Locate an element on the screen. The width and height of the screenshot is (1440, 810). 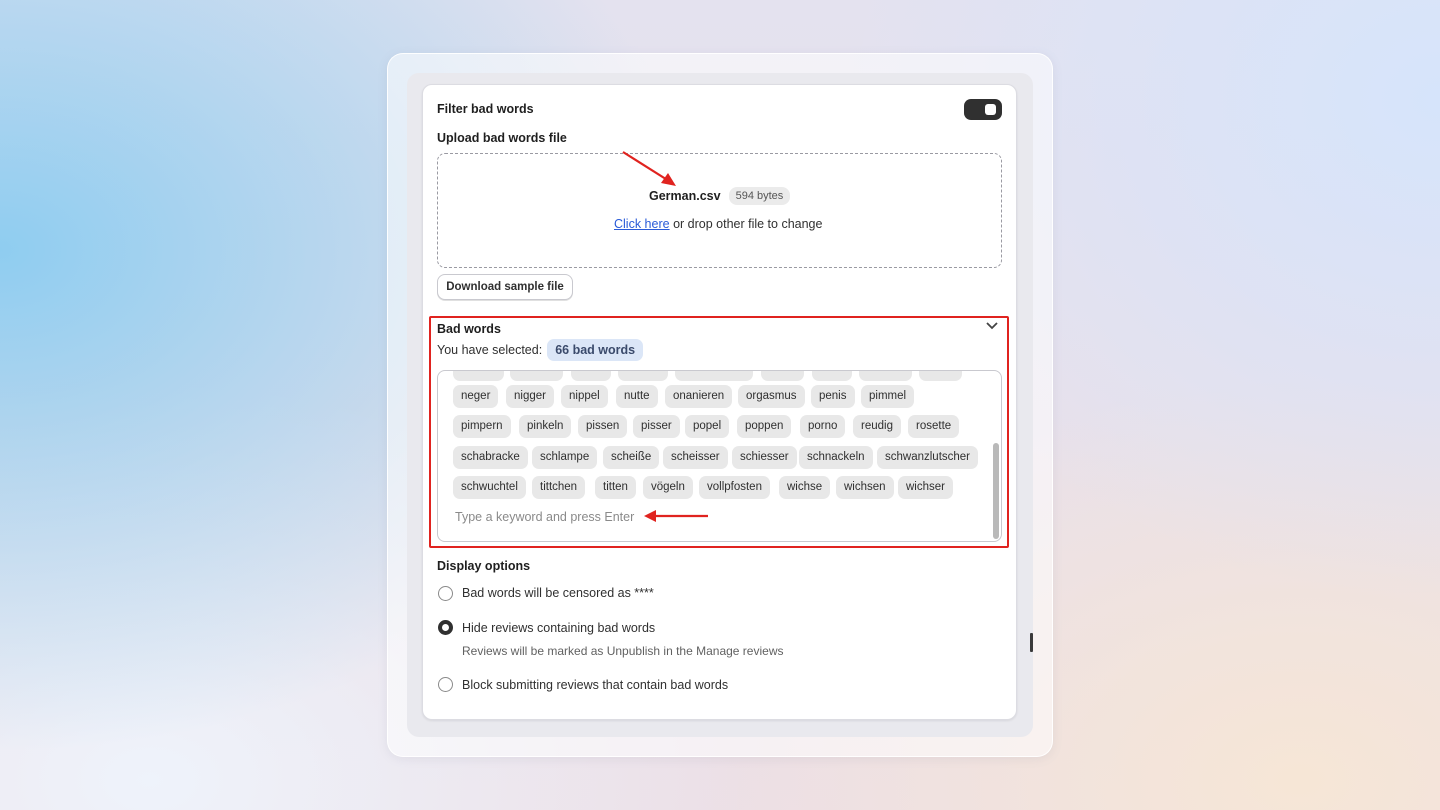
word-tag: nippel is located at coordinates (584, 396).